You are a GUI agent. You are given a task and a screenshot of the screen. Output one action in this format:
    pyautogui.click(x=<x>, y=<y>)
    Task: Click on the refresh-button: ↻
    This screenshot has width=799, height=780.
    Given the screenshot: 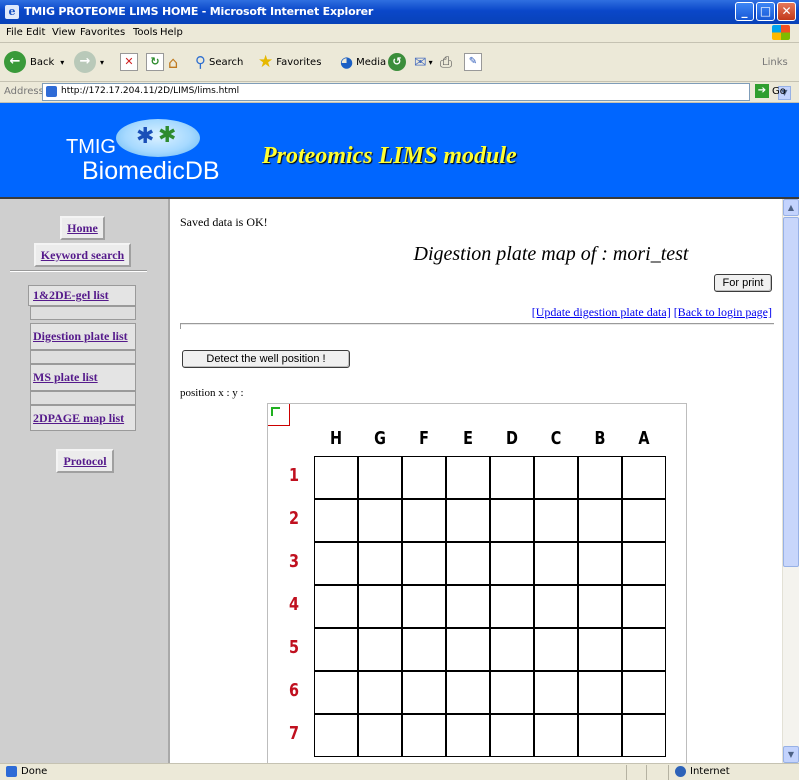 What is the action you would take?
    pyautogui.click(x=155, y=62)
    